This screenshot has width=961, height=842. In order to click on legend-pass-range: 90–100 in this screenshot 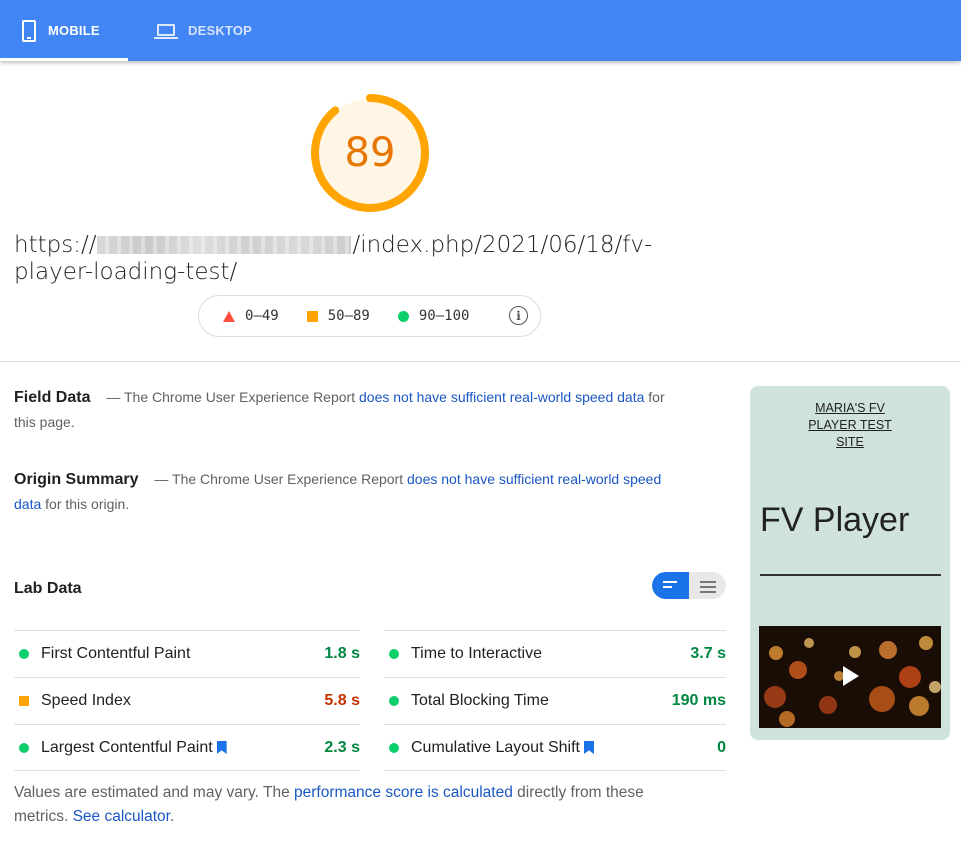, I will do `click(444, 316)`.